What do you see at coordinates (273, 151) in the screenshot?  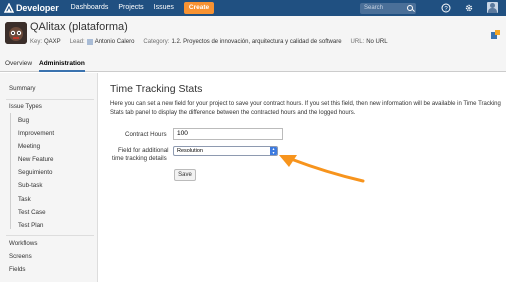 I see `chevron-updown-icon: ▴ ▾` at bounding box center [273, 151].